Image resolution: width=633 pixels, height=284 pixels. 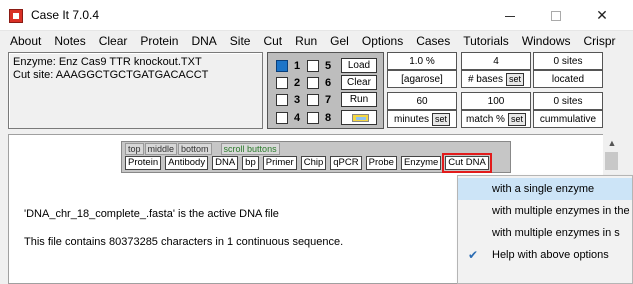 I want to click on probe-tool-button: Probe, so click(x=381, y=163).